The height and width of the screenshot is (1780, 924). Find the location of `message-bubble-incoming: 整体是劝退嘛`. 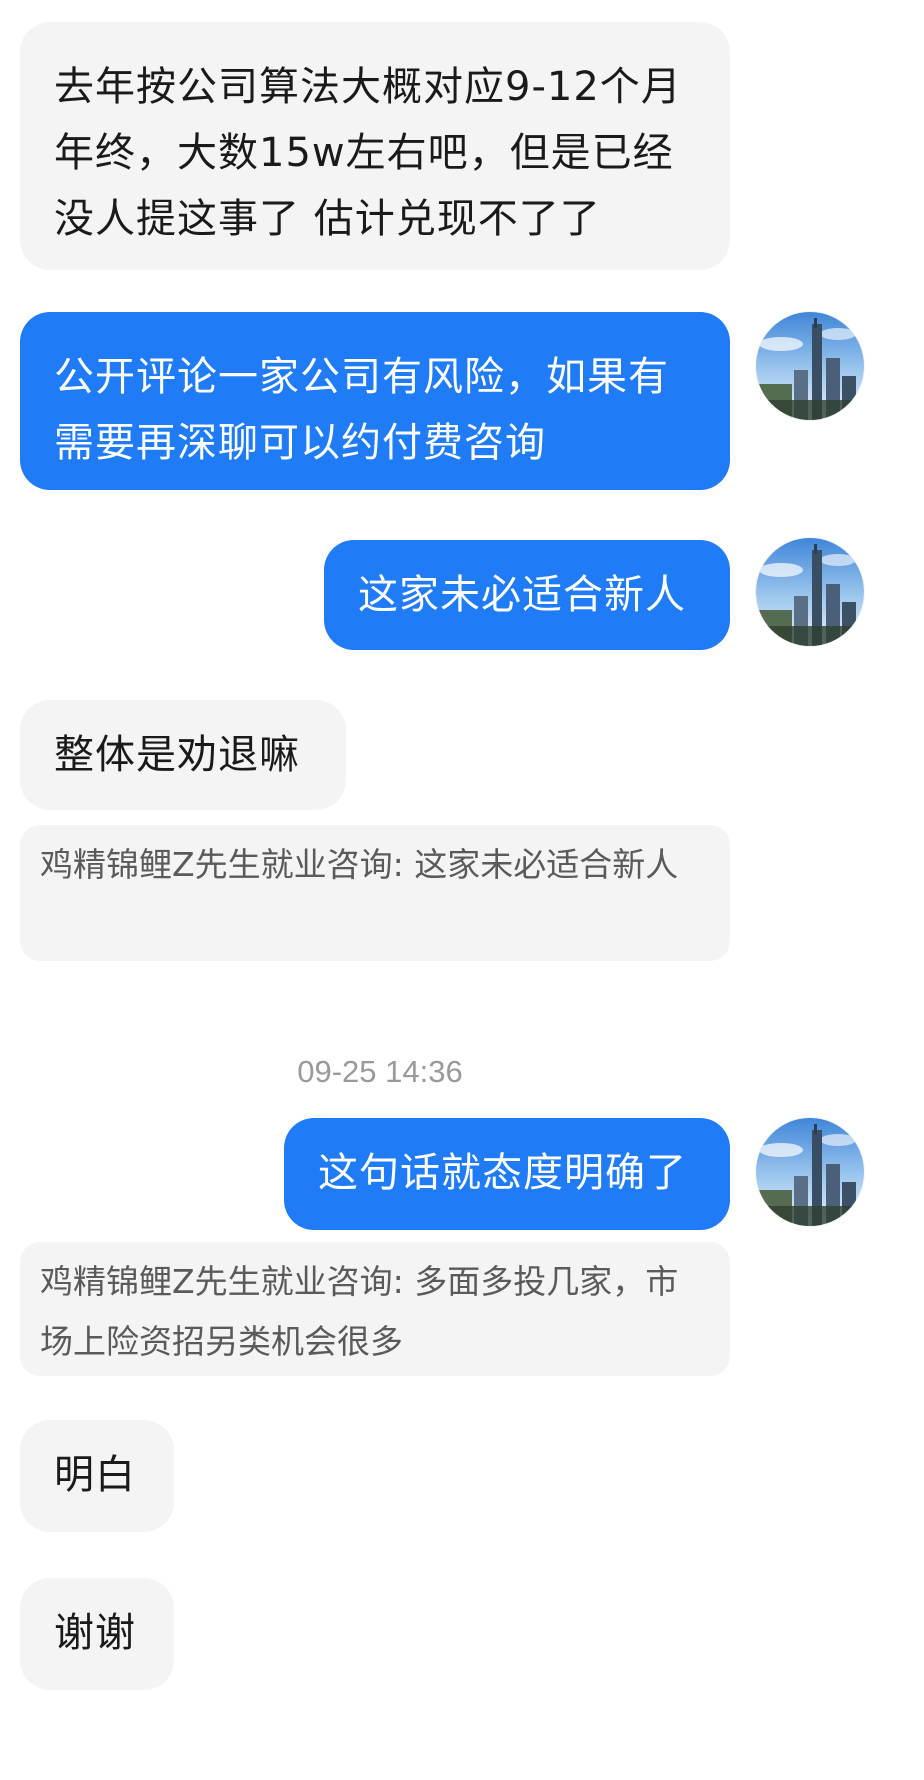

message-bubble-incoming: 整体是劝退嘛 is located at coordinates (183, 755).